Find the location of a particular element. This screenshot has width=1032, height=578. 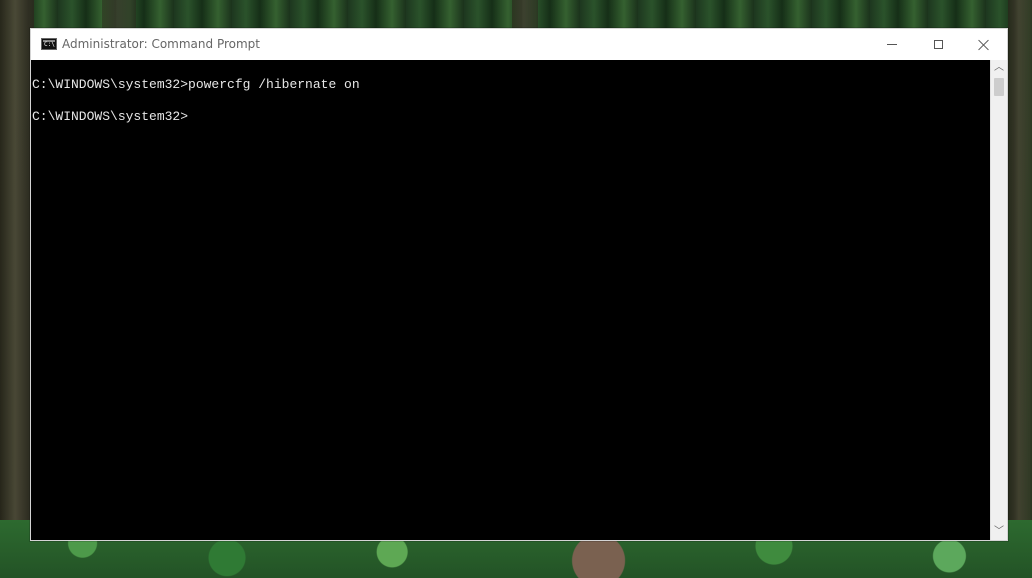

window-titlebar: Administrator: Command Prompt is located at coordinates (519, 44).